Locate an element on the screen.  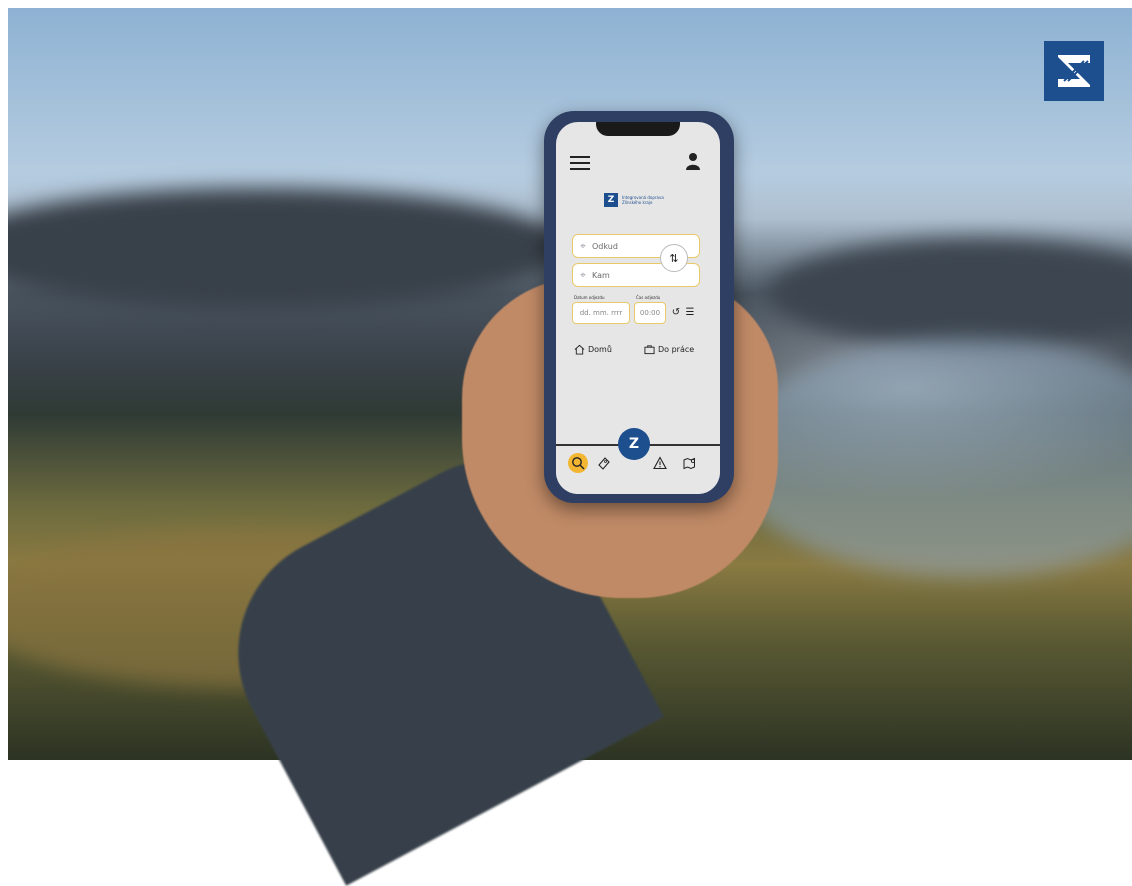
map-icon is located at coordinates (689, 463).